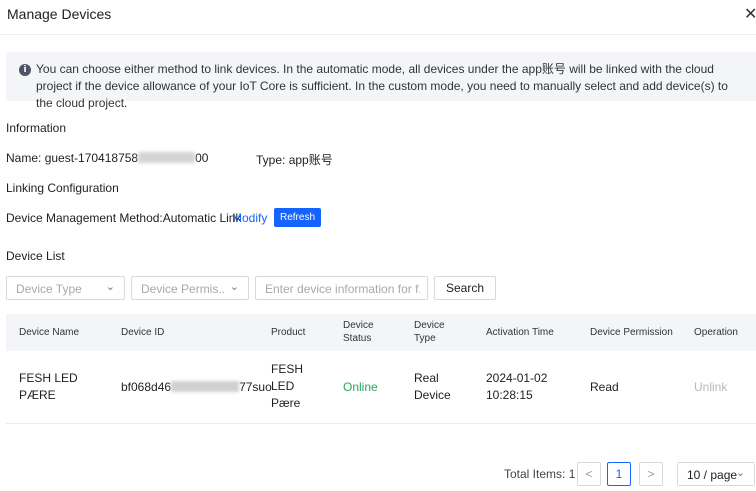 The image size is (756, 491). What do you see at coordinates (357, 338) in the screenshot?
I see `col-device-status-line2: Status` at bounding box center [357, 338].